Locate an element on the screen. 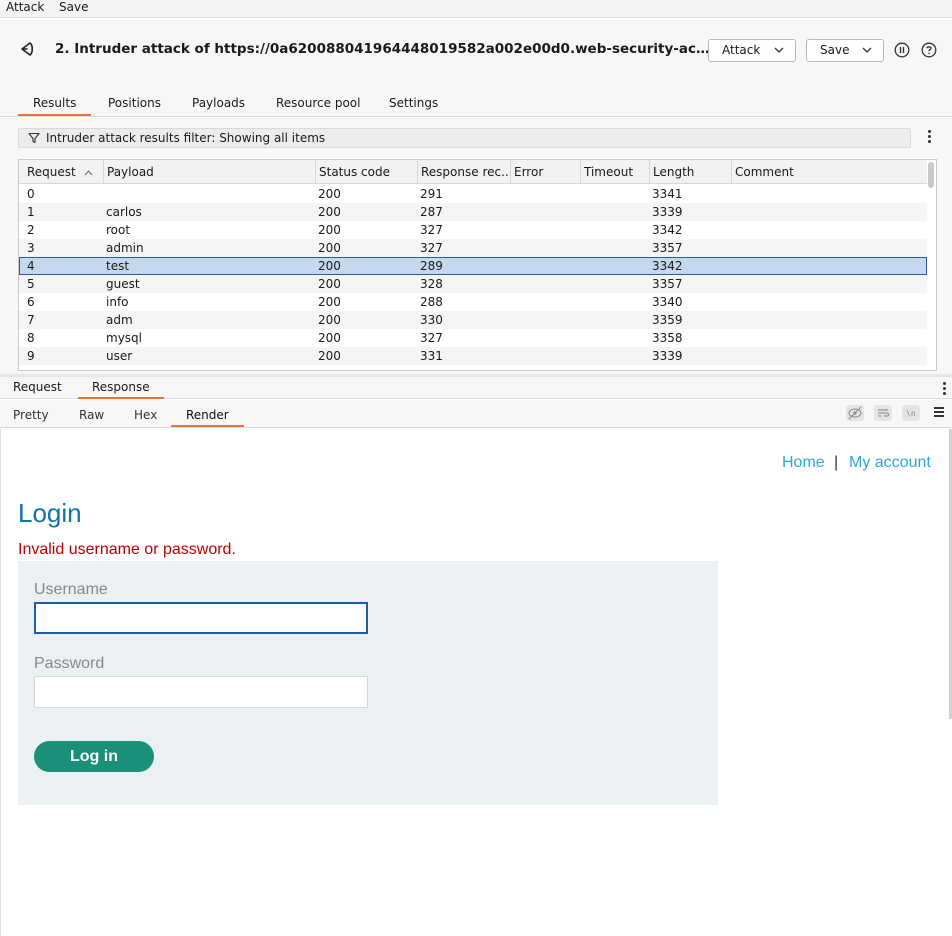 The width and height of the screenshot is (952, 936). menu-attack: Attack is located at coordinates (25, 7).